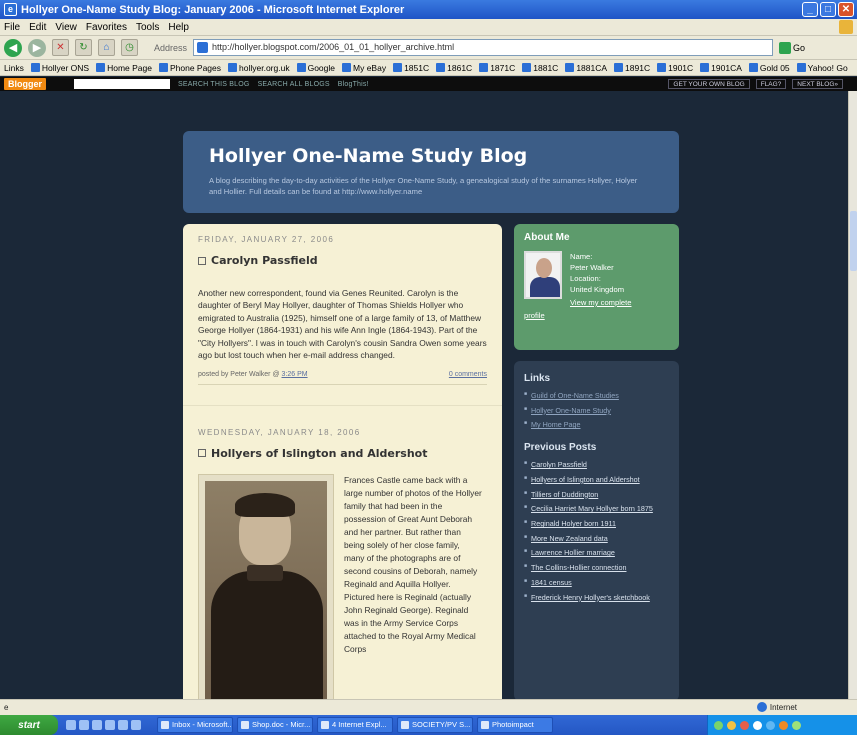 This screenshot has height=735, width=857. Describe the element at coordinates (575, 395) in the screenshot. I see `sidebar-link: Guild of One-Name Studies` at that location.